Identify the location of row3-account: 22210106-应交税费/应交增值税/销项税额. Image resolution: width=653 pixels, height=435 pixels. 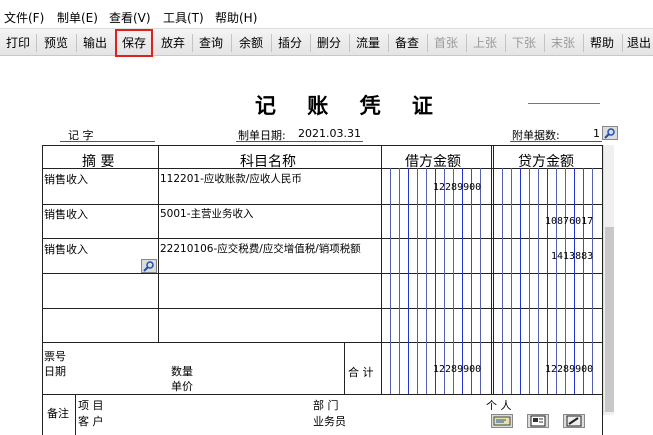
(260, 248).